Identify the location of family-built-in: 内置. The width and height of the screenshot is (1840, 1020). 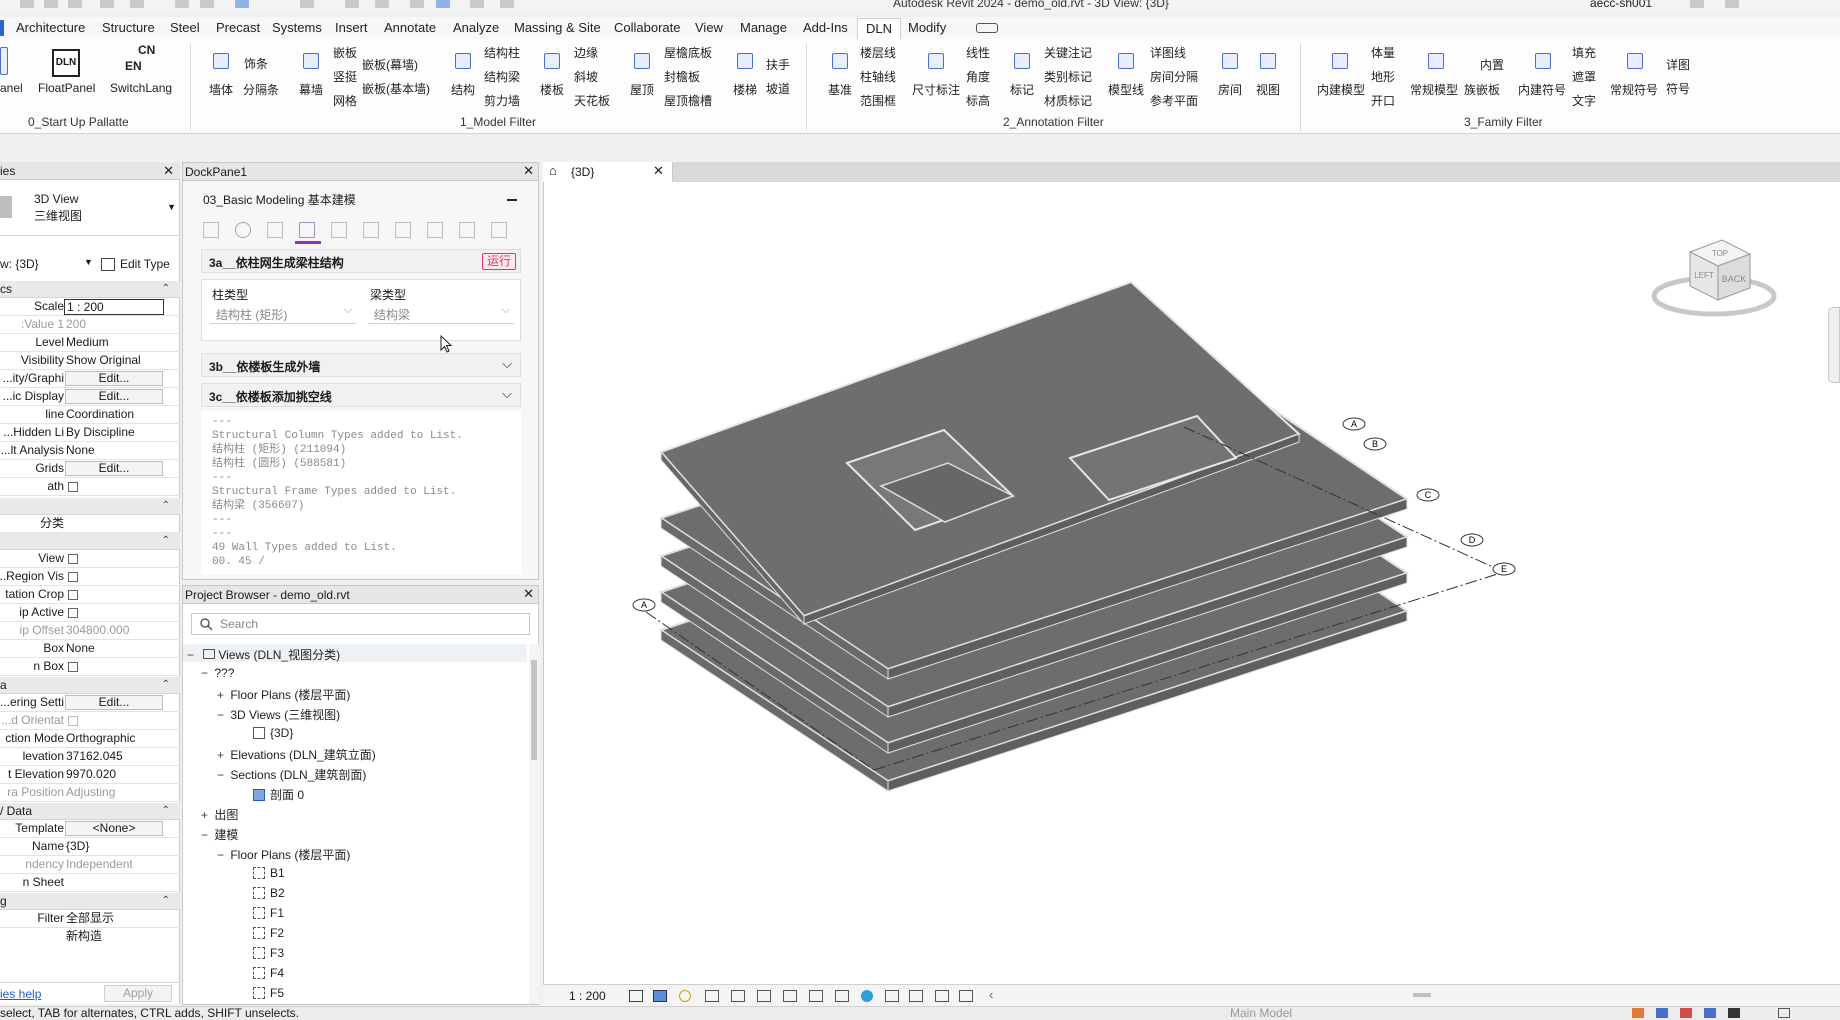
(1492, 64).